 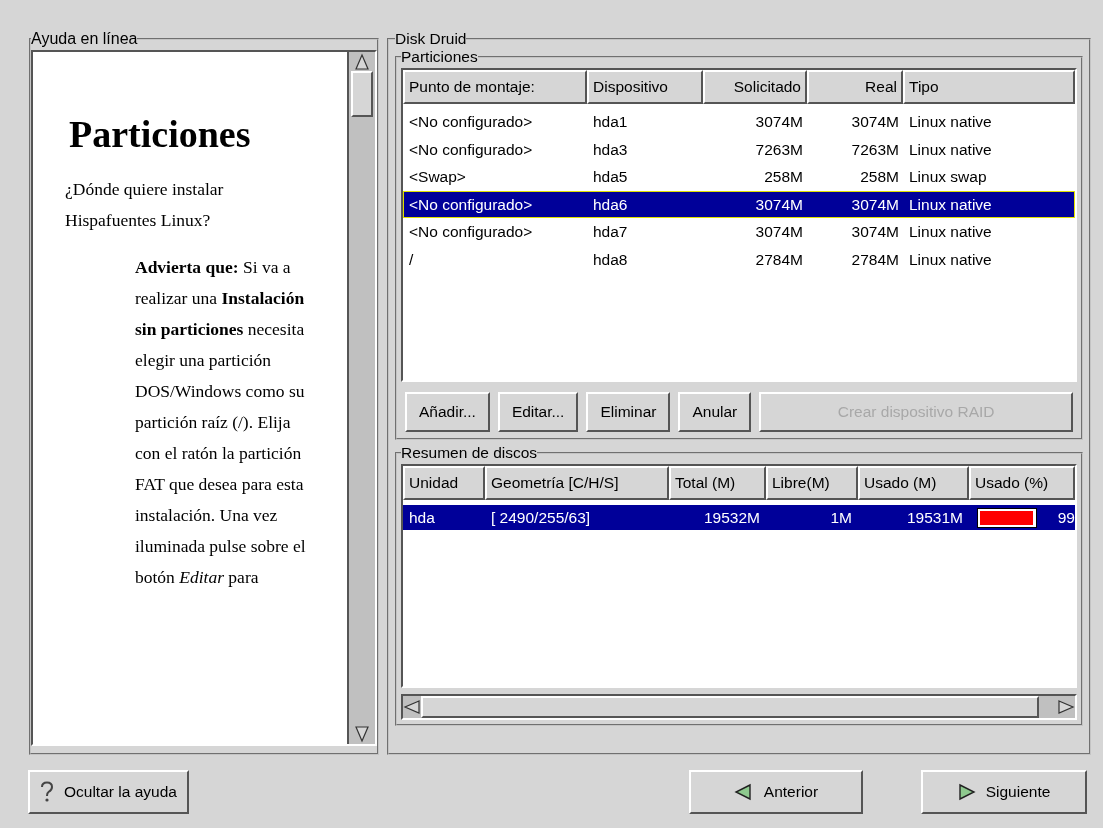 What do you see at coordinates (221, 422) in the screenshot?
I see `help-note: Advierta que: Si va a realizar una Instalación sin particiones necesita elegir una partición DOS/Windows como su partición raíz (/). Elija con el ratón la partición FAT que desea para esta instalación. Una vez iluminada pulse sobre el botón Editar para` at bounding box center [221, 422].